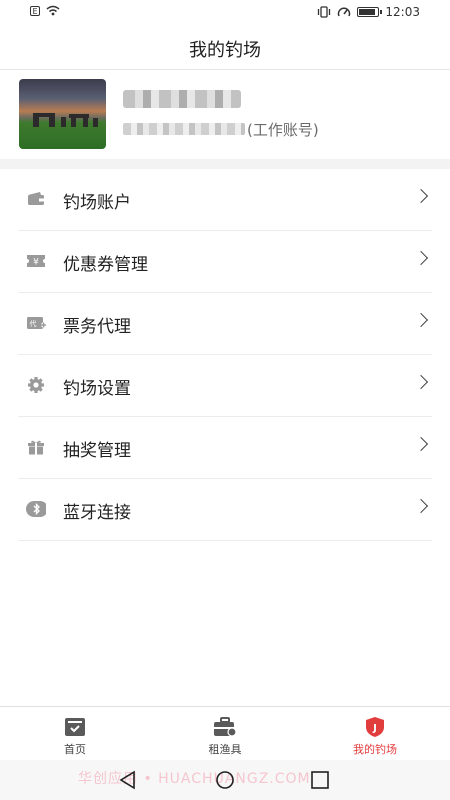 The width and height of the screenshot is (450, 800). I want to click on bottom-tab-bar: 首页 租渔具 J 我的钓场, so click(225, 733).